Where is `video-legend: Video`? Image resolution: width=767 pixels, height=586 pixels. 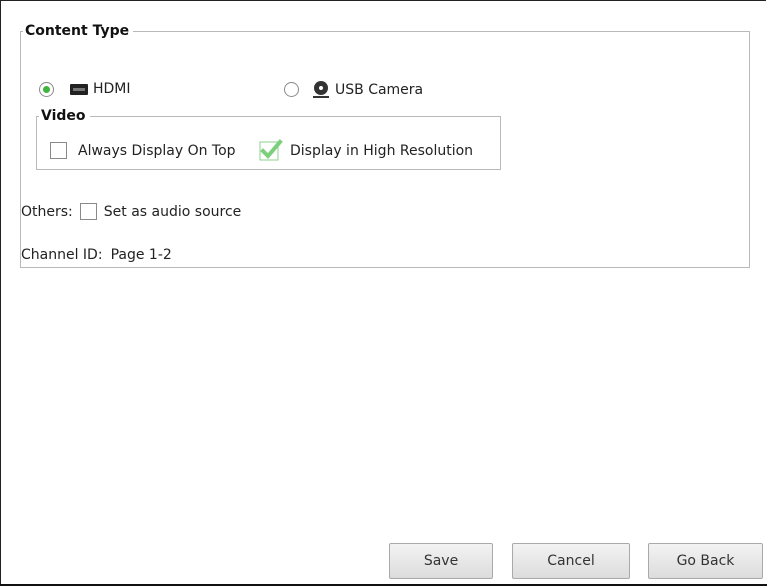 video-legend: Video is located at coordinates (63, 116).